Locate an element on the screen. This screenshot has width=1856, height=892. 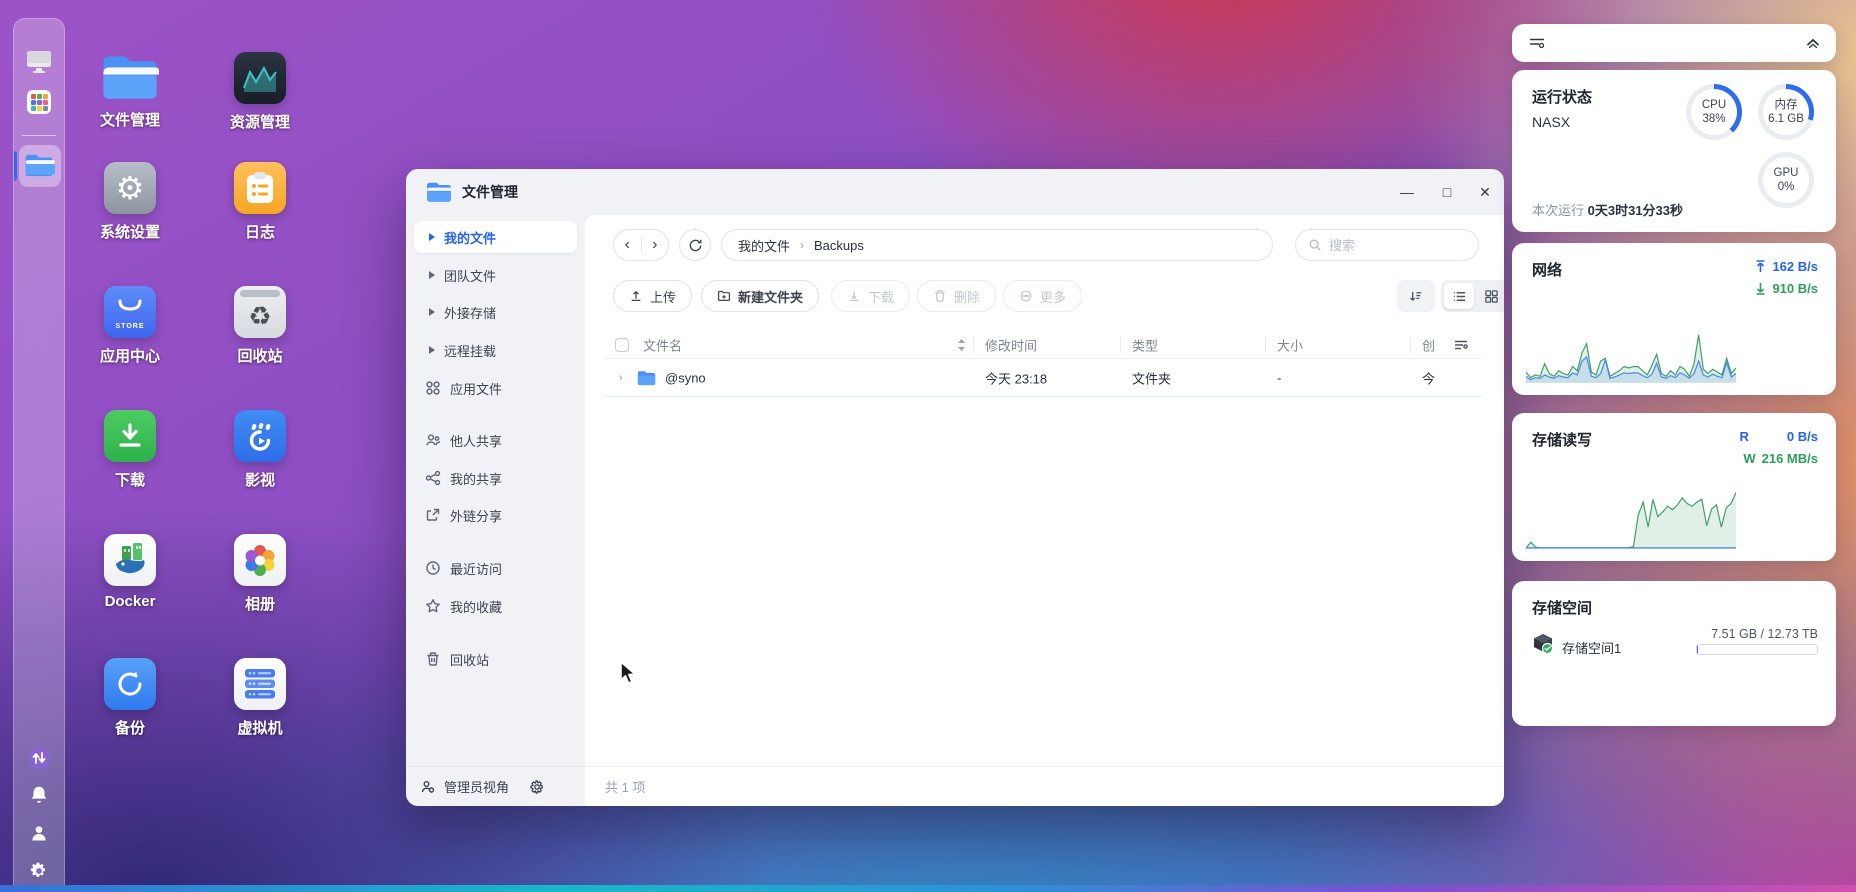
col-size: 大小 is located at coordinates (1290, 344).